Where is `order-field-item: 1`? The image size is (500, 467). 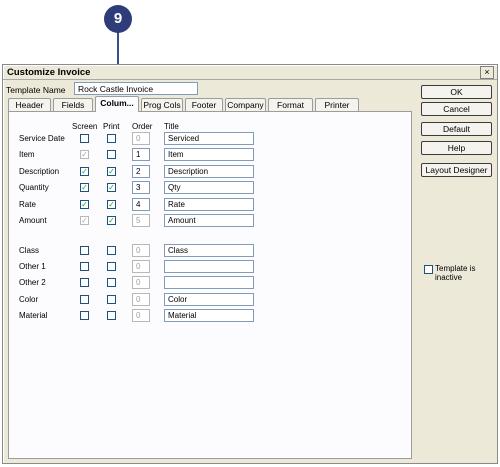 order-field-item: 1 is located at coordinates (141, 154).